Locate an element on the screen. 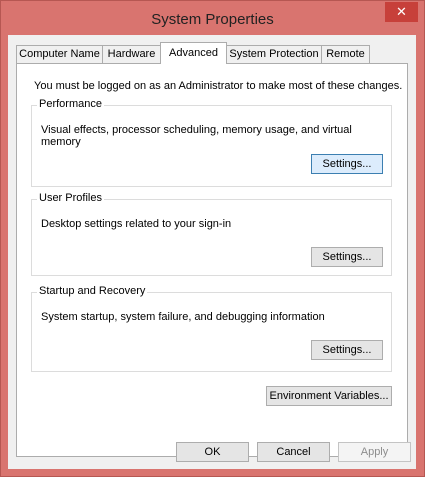 The height and width of the screenshot is (477, 425). close-icon: ✕ is located at coordinates (401, 11).